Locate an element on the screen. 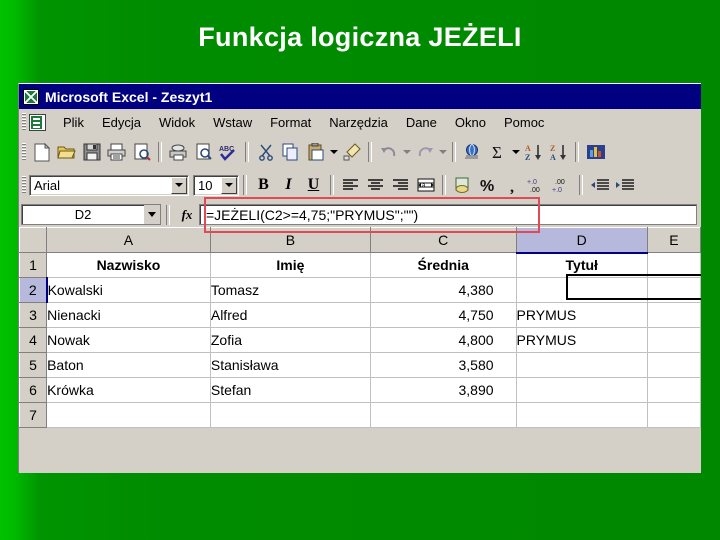  cell-b1: Imię is located at coordinates (290, 265).